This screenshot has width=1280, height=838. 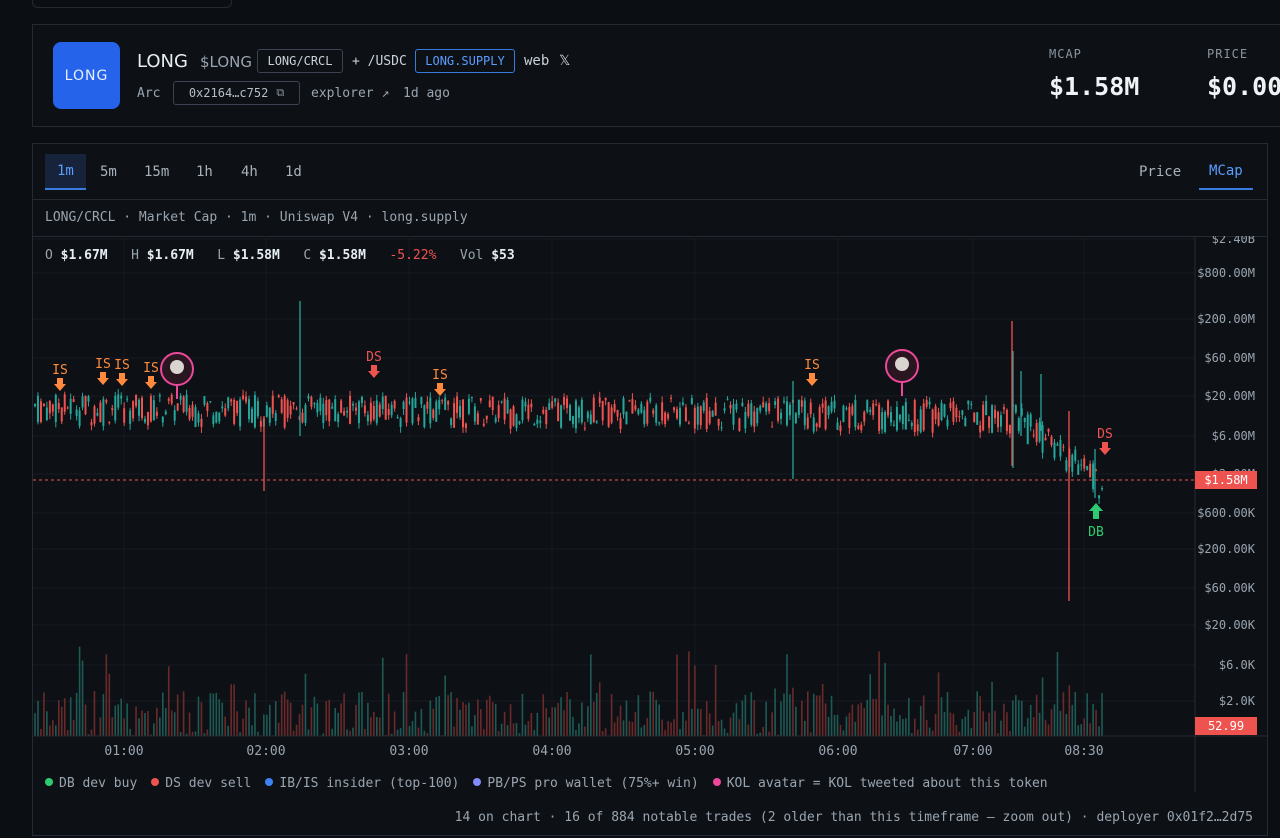 I want to click on address-pill: 0x2164…c752 ⧉, so click(x=236, y=93).